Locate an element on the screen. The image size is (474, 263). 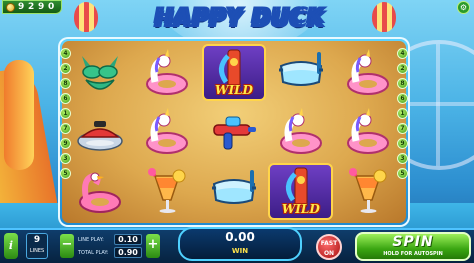
reel-symbol-water-gun is located at coordinates (234, 131).